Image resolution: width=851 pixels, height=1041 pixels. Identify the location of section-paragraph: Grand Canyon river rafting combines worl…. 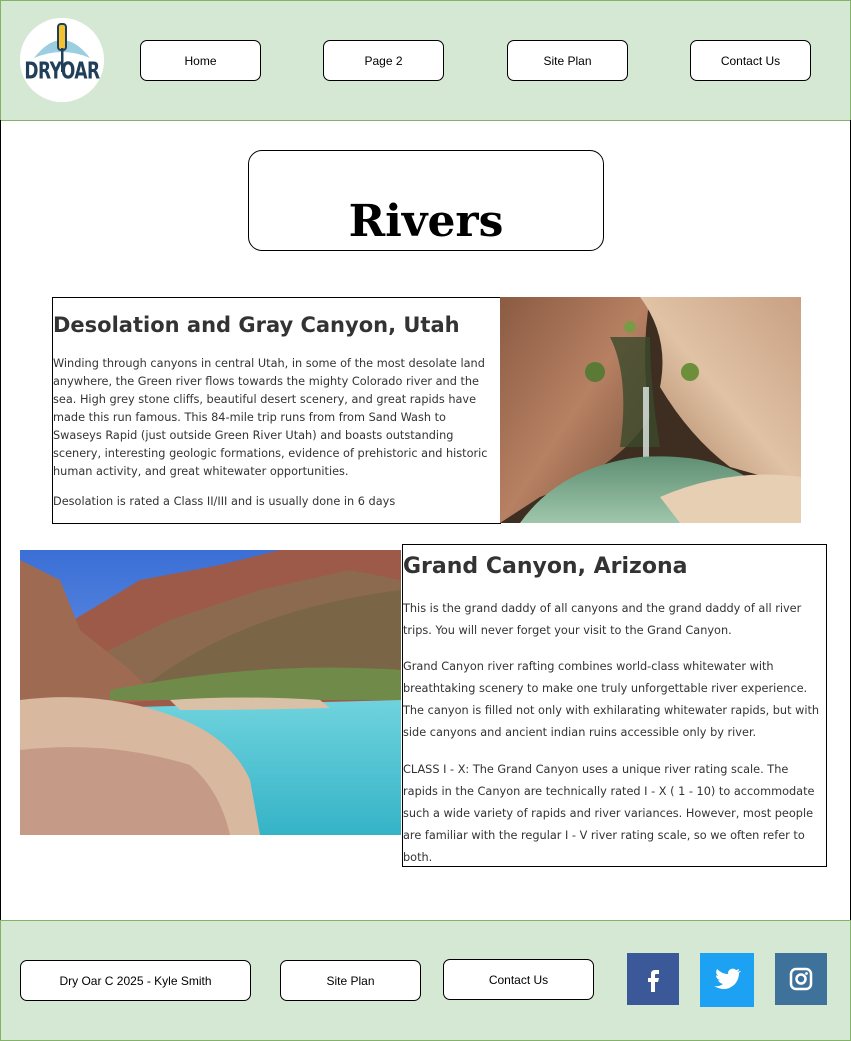
(611, 699).